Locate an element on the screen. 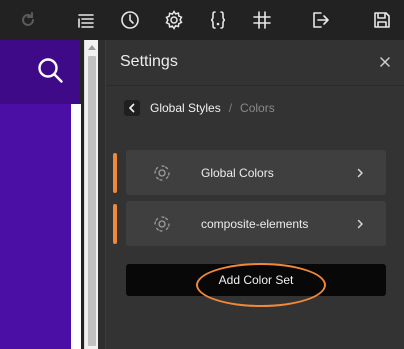 The height and width of the screenshot is (349, 404). color-set-row: composite-elements is located at coordinates (249, 223).